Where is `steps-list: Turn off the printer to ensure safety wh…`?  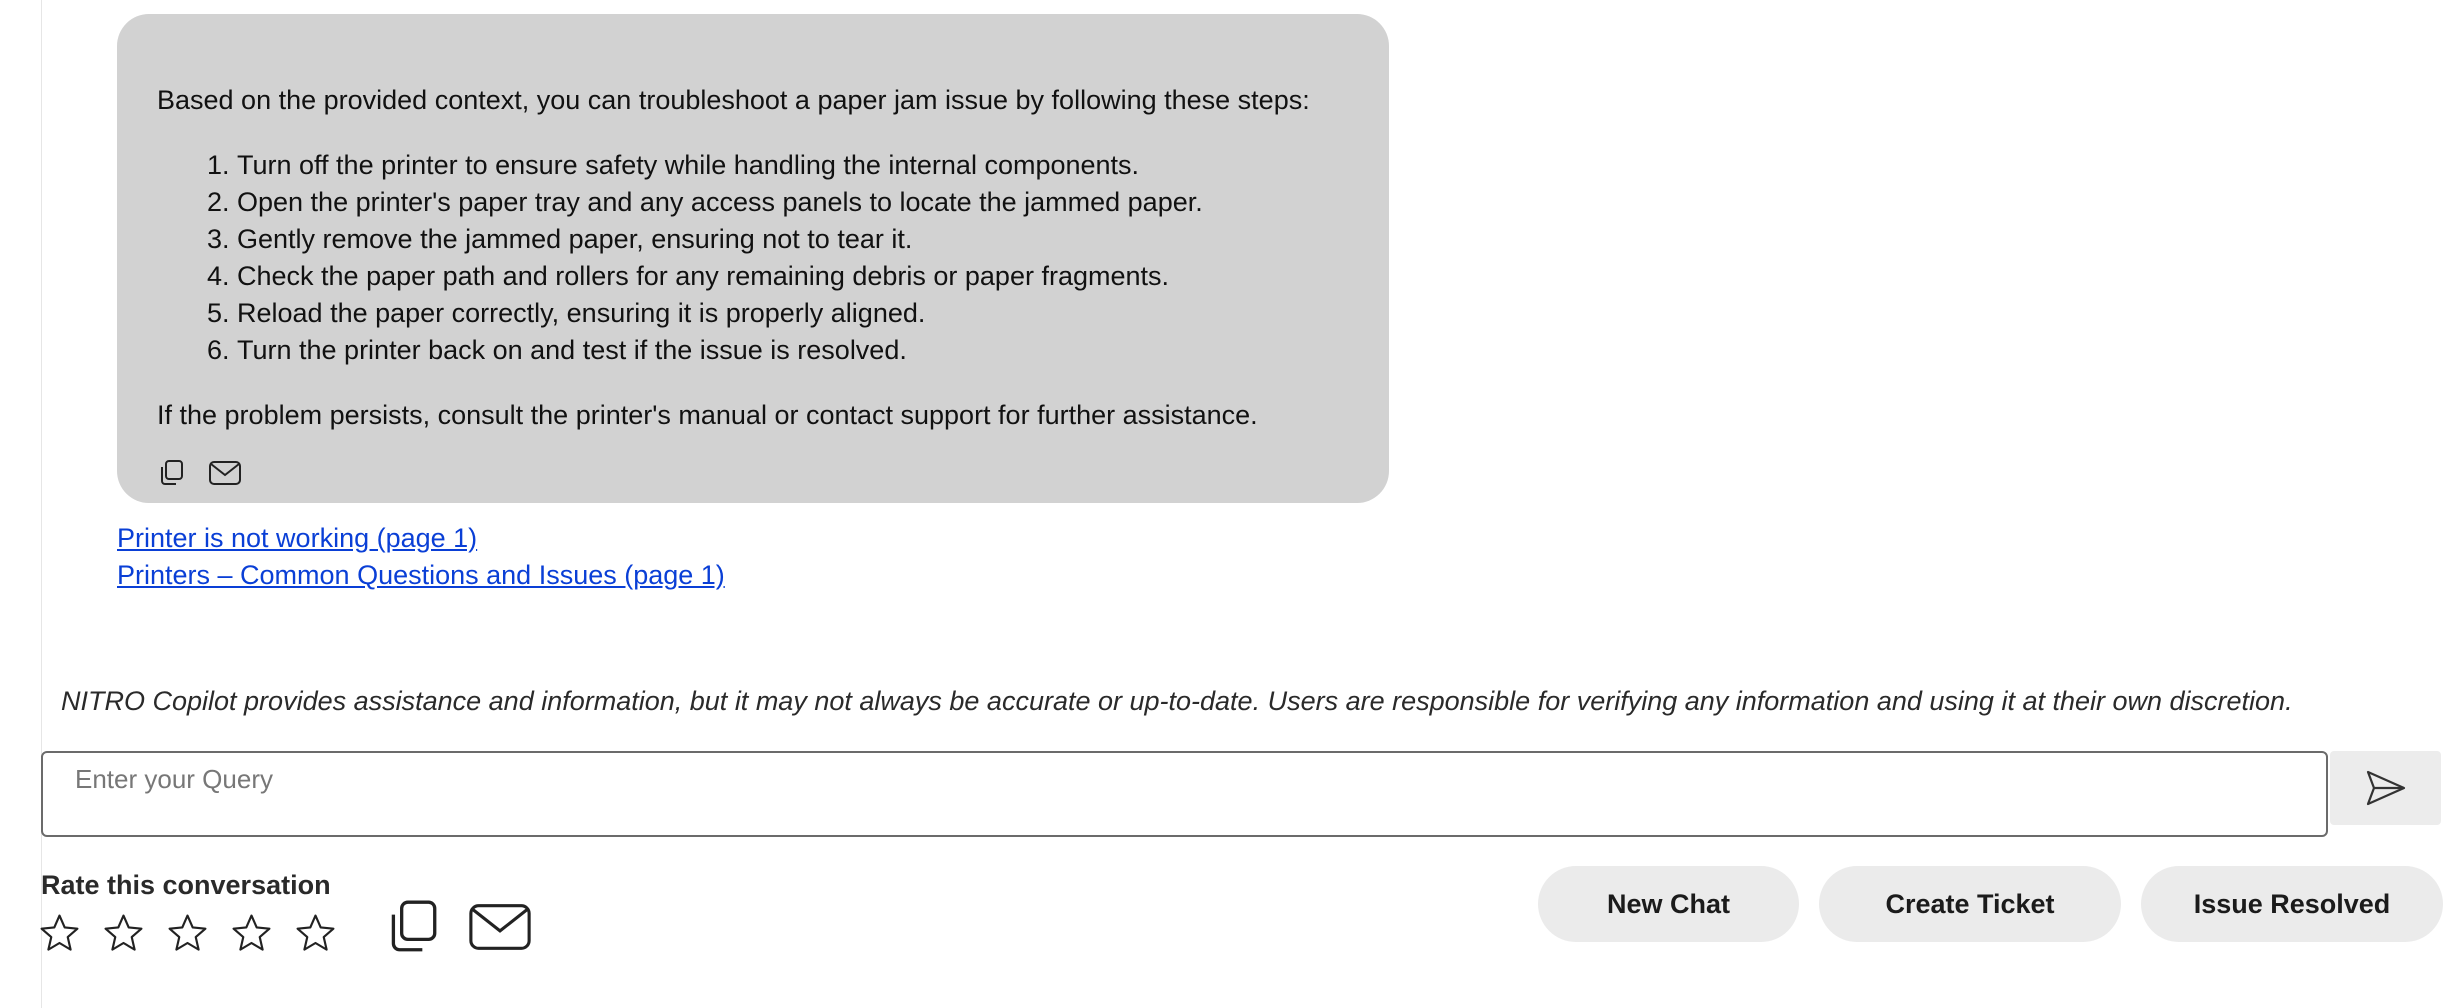 steps-list: Turn off the printer to ensure safety wh… is located at coordinates (753, 258).